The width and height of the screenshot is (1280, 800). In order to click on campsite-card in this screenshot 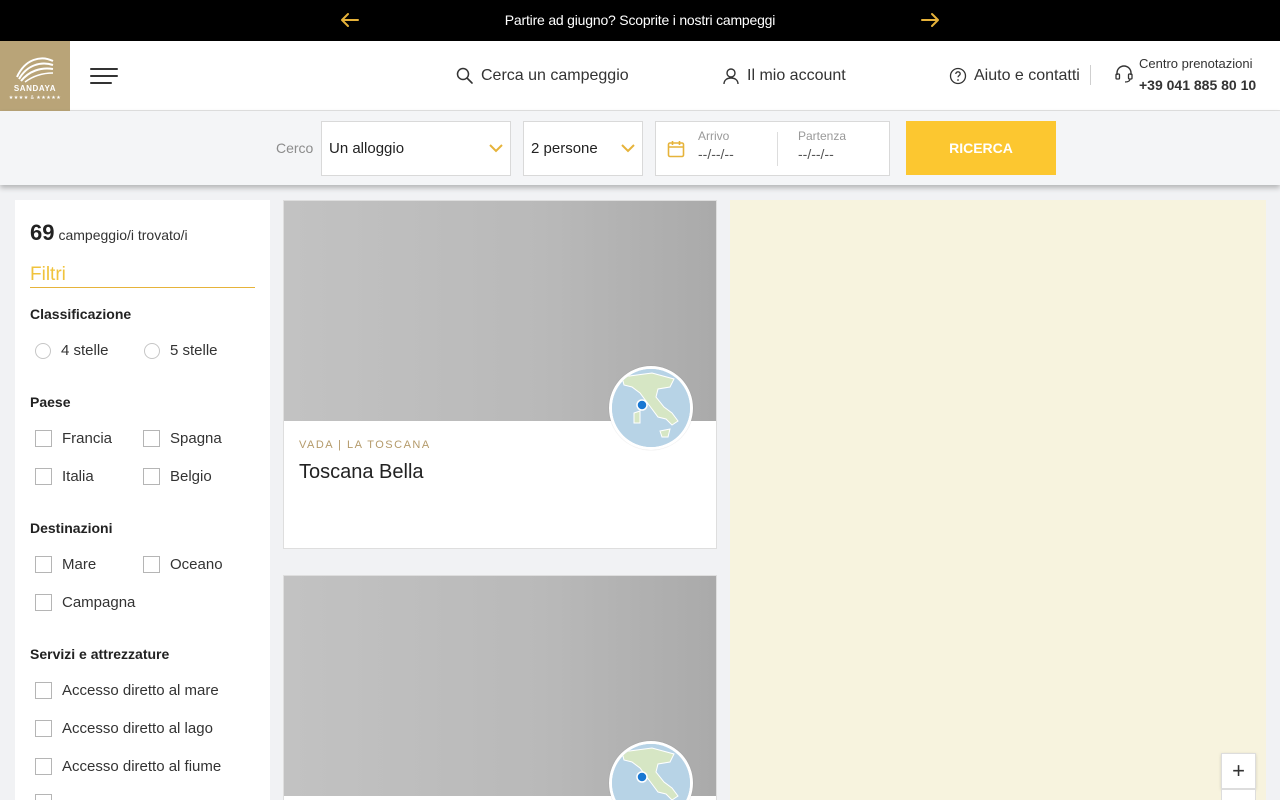, I will do `click(500, 687)`.